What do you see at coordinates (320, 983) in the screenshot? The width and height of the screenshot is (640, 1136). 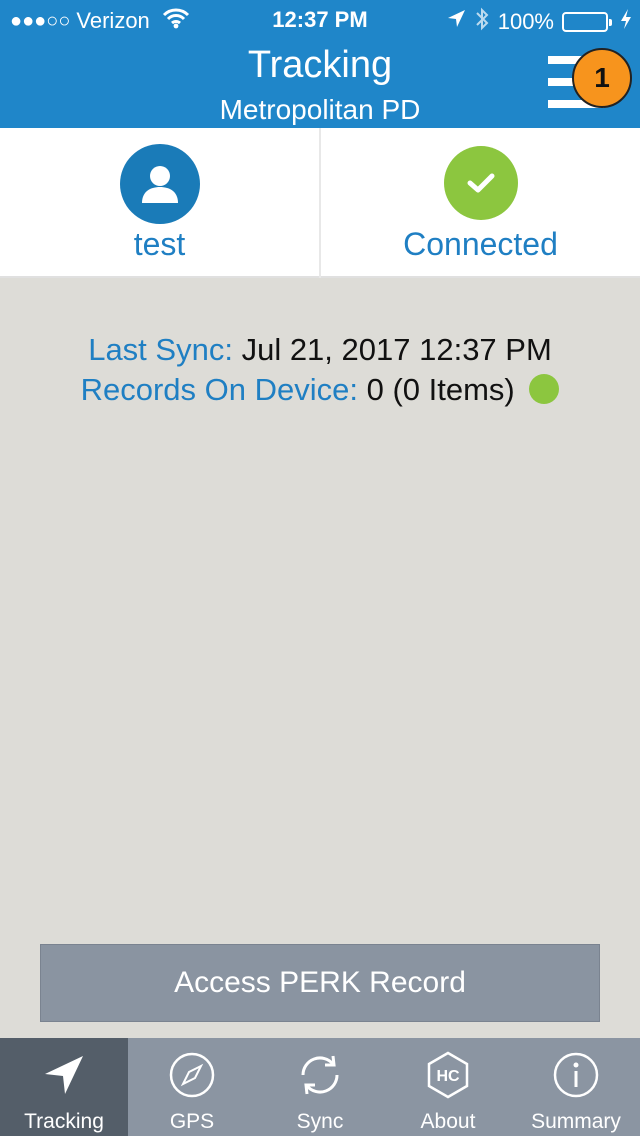 I see `access-perk-record-button: Access PERK Record` at bounding box center [320, 983].